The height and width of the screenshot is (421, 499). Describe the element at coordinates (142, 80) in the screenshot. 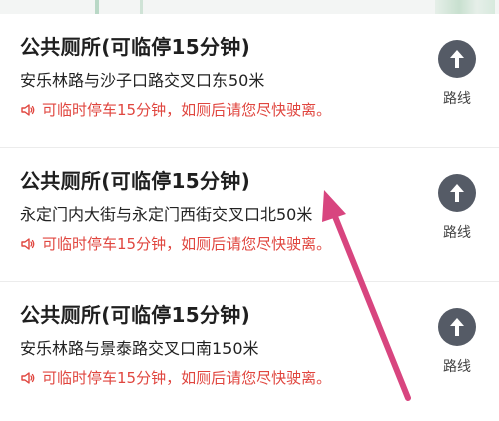

I see `poi-address: 安乐林路与沙子口路交叉口东50米` at that location.